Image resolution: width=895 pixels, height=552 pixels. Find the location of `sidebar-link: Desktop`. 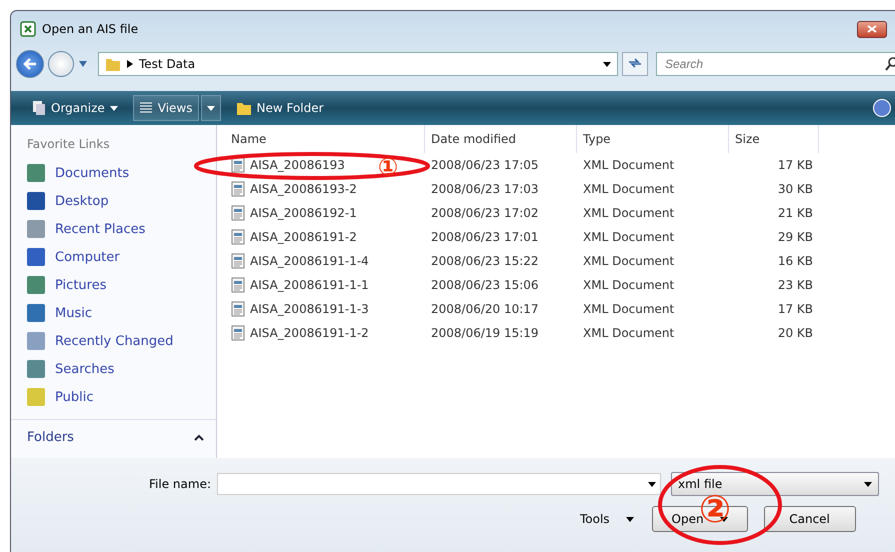

sidebar-link: Desktop is located at coordinates (121, 201).